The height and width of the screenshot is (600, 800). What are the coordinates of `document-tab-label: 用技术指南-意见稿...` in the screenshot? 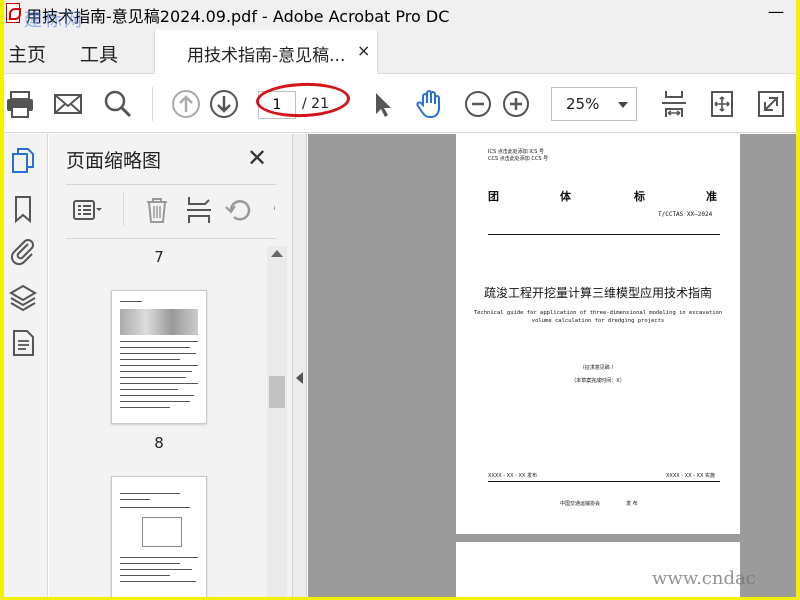 It's located at (266, 56).